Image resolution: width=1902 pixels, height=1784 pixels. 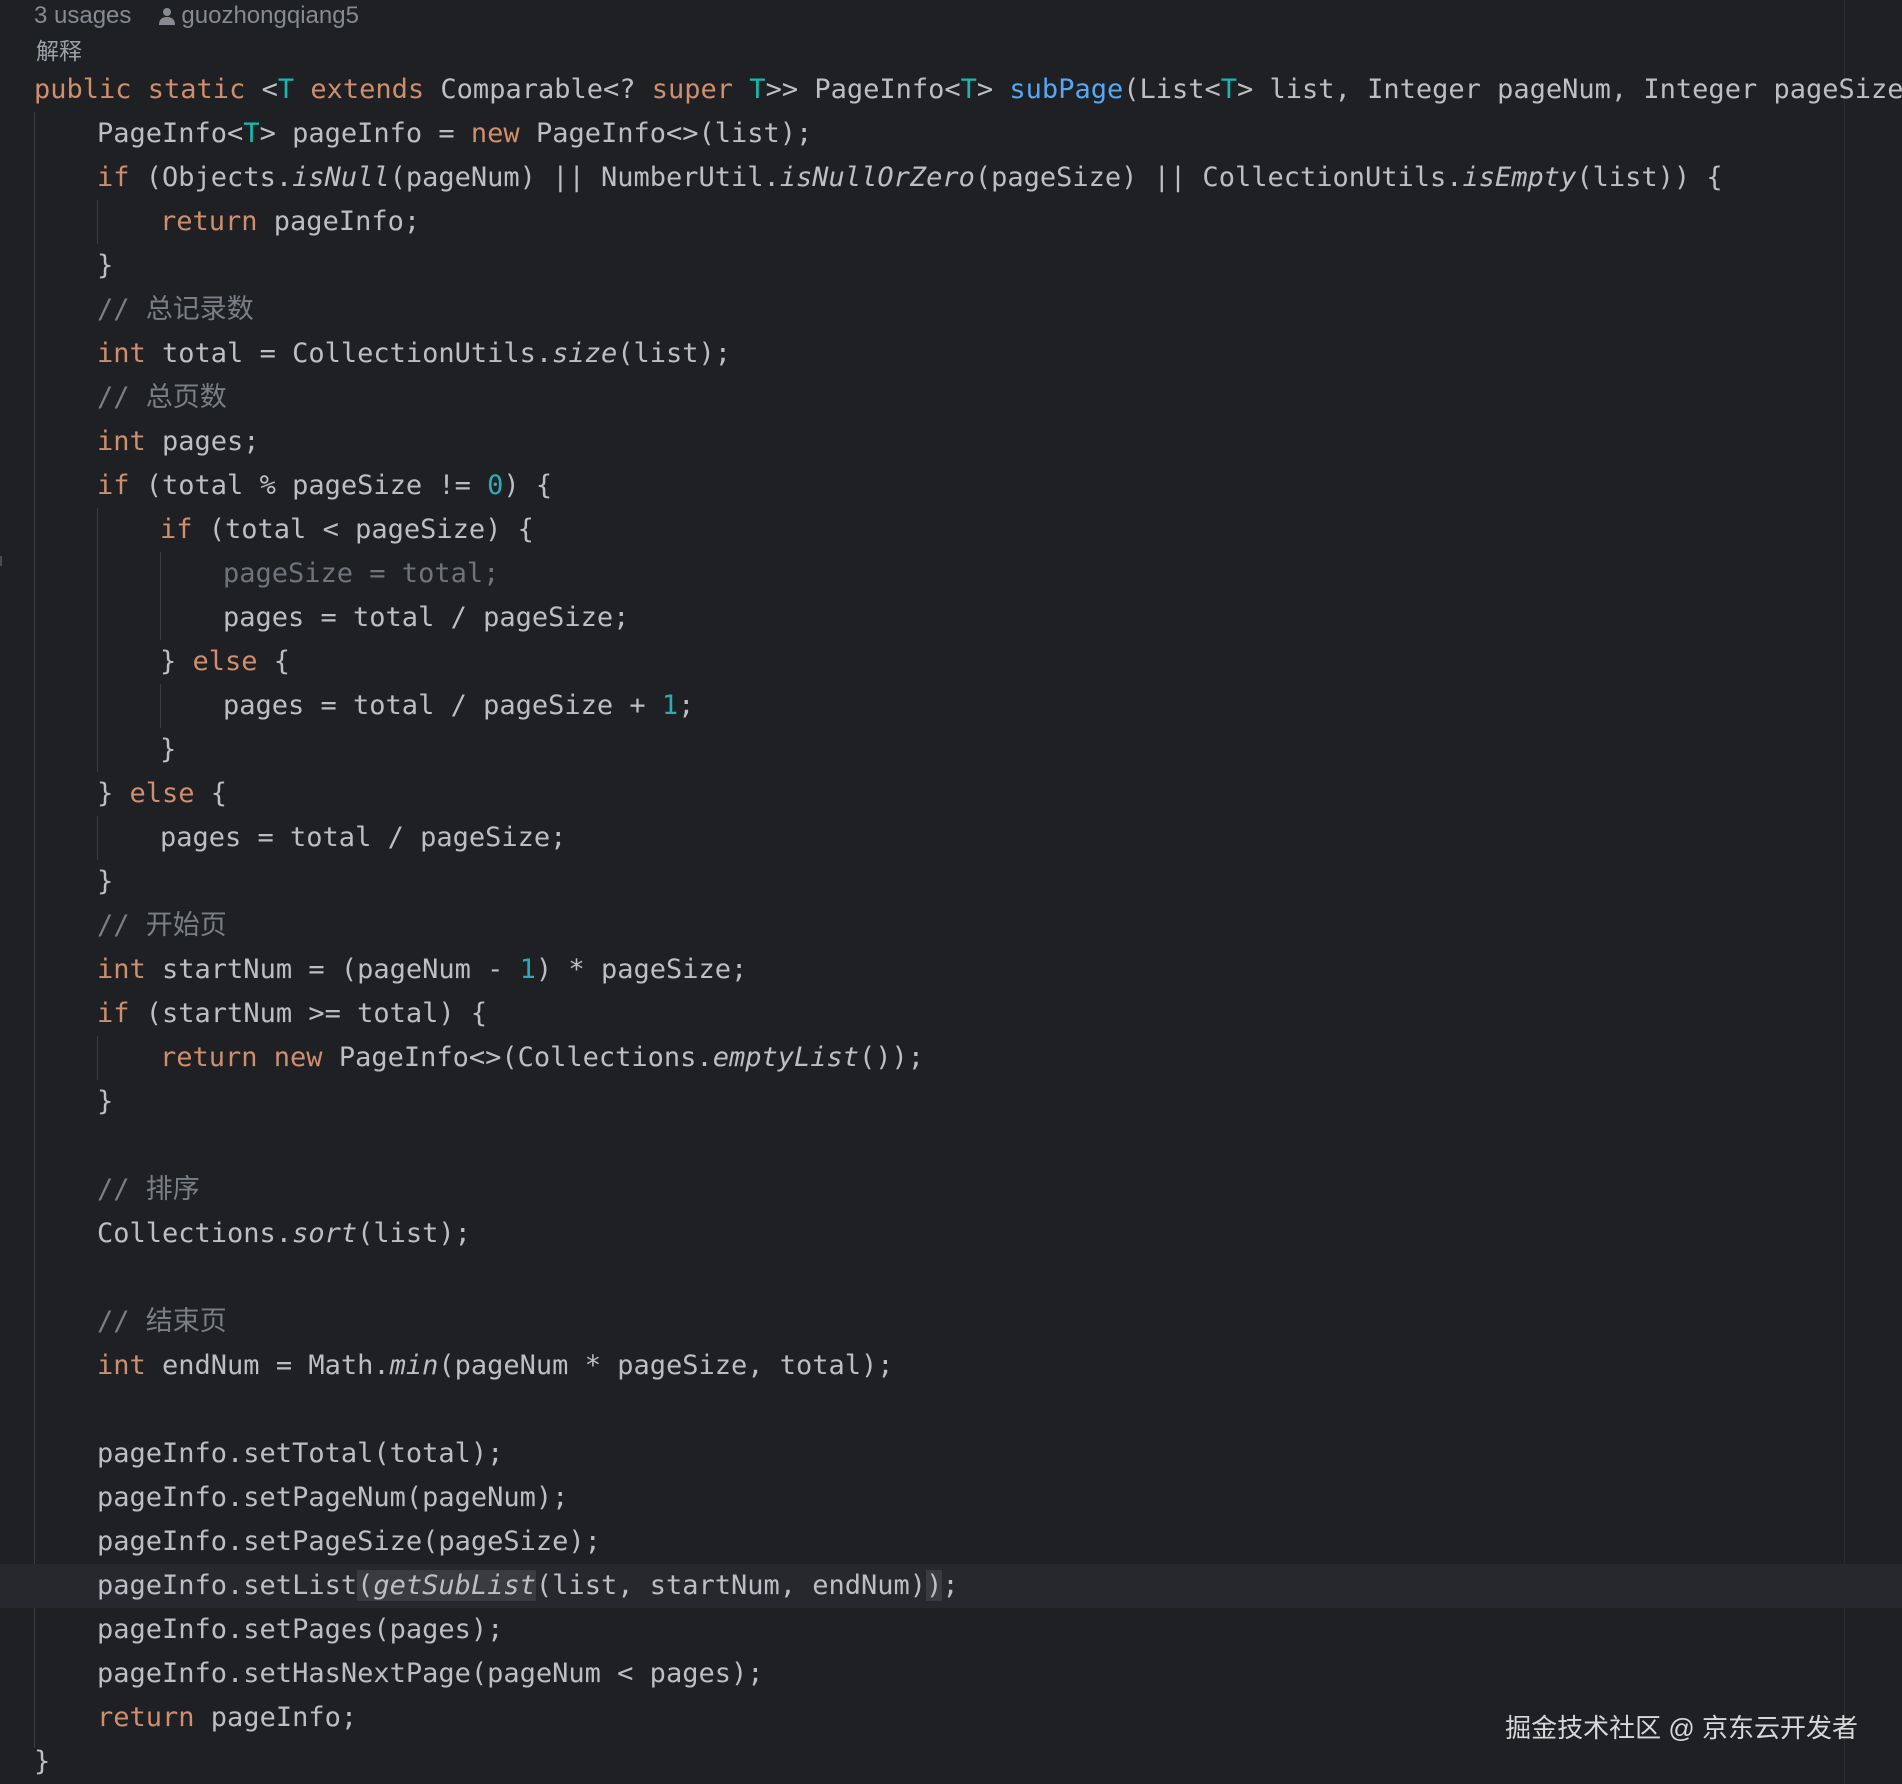 What do you see at coordinates (82, 16) in the screenshot?
I see `usages-hint: 3 usages` at bounding box center [82, 16].